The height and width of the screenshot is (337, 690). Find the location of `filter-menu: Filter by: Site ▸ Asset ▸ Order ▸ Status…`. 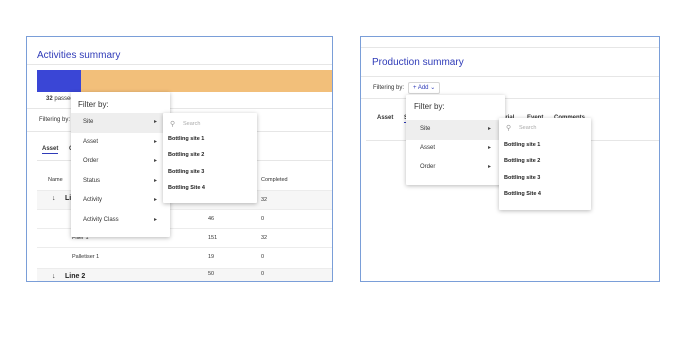

filter-menu: Filter by: Site ▸ Asset ▸ Order ▸ Status… is located at coordinates (120, 164).